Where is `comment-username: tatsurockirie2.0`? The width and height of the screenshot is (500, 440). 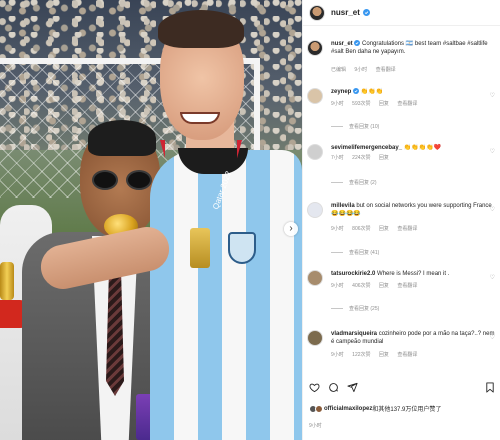 comment-username: tatsurockirie2.0 is located at coordinates (353, 274).